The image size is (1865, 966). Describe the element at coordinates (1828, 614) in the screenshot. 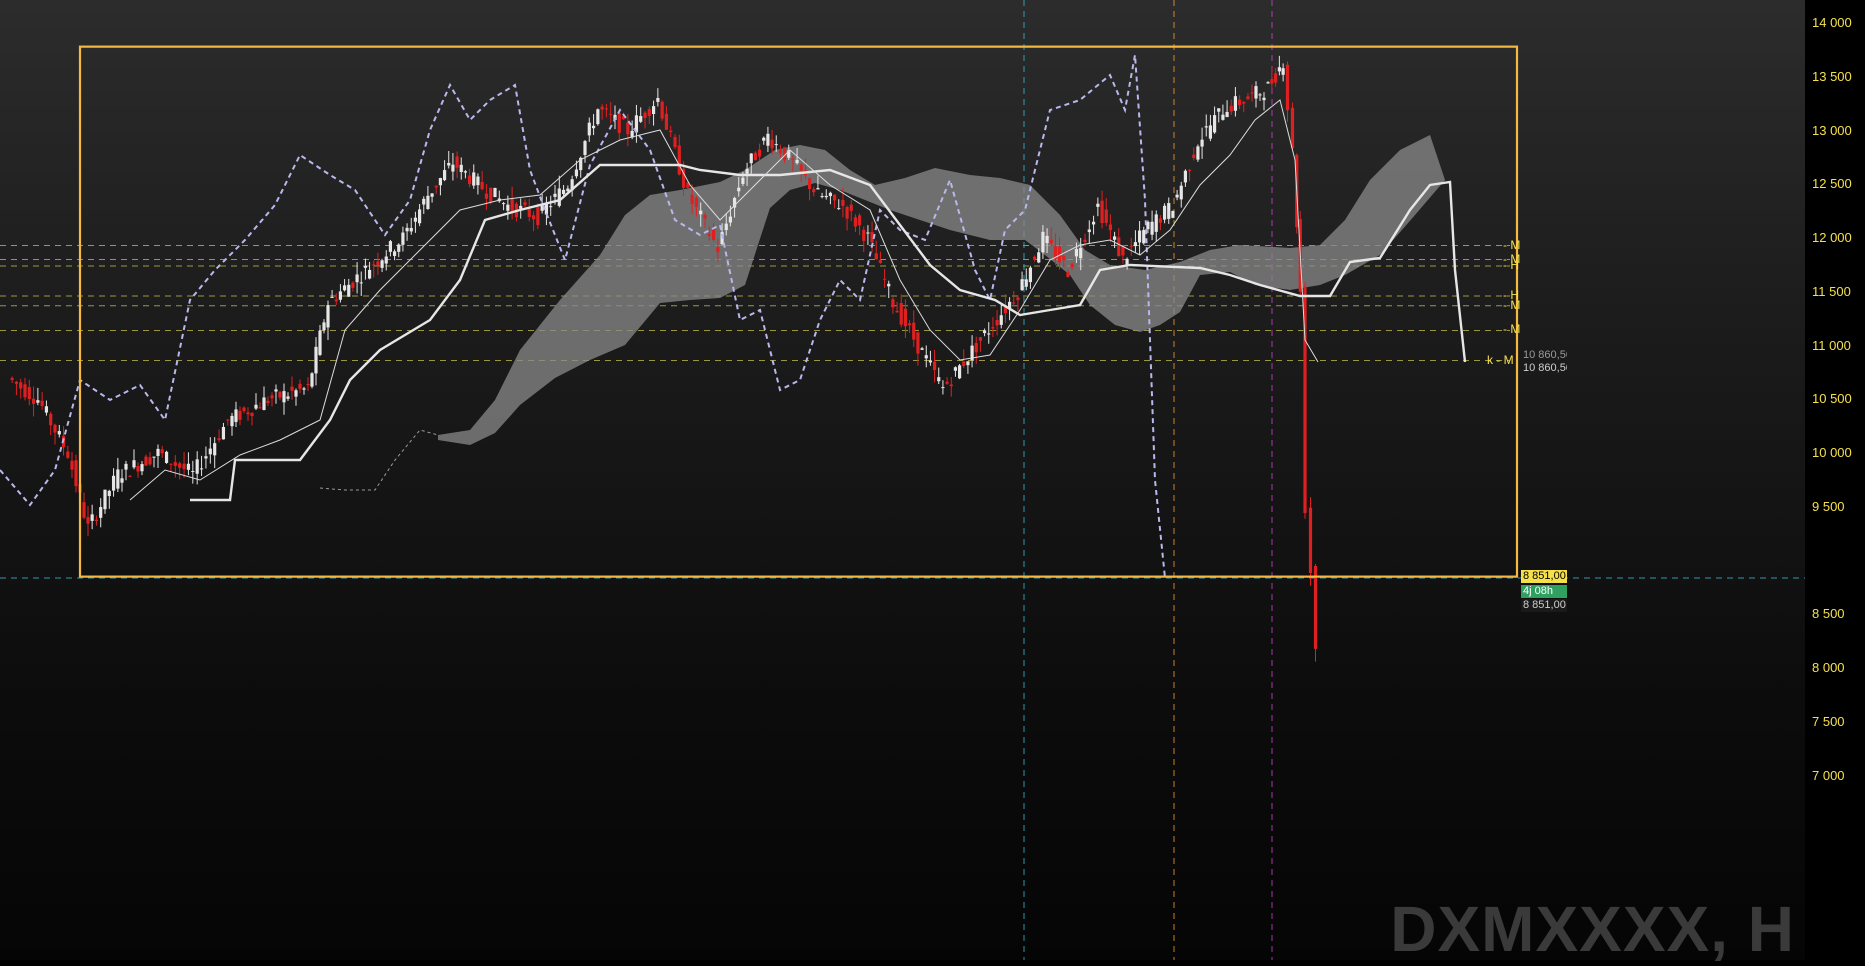

I see `price-tick-label: 8 500` at that location.